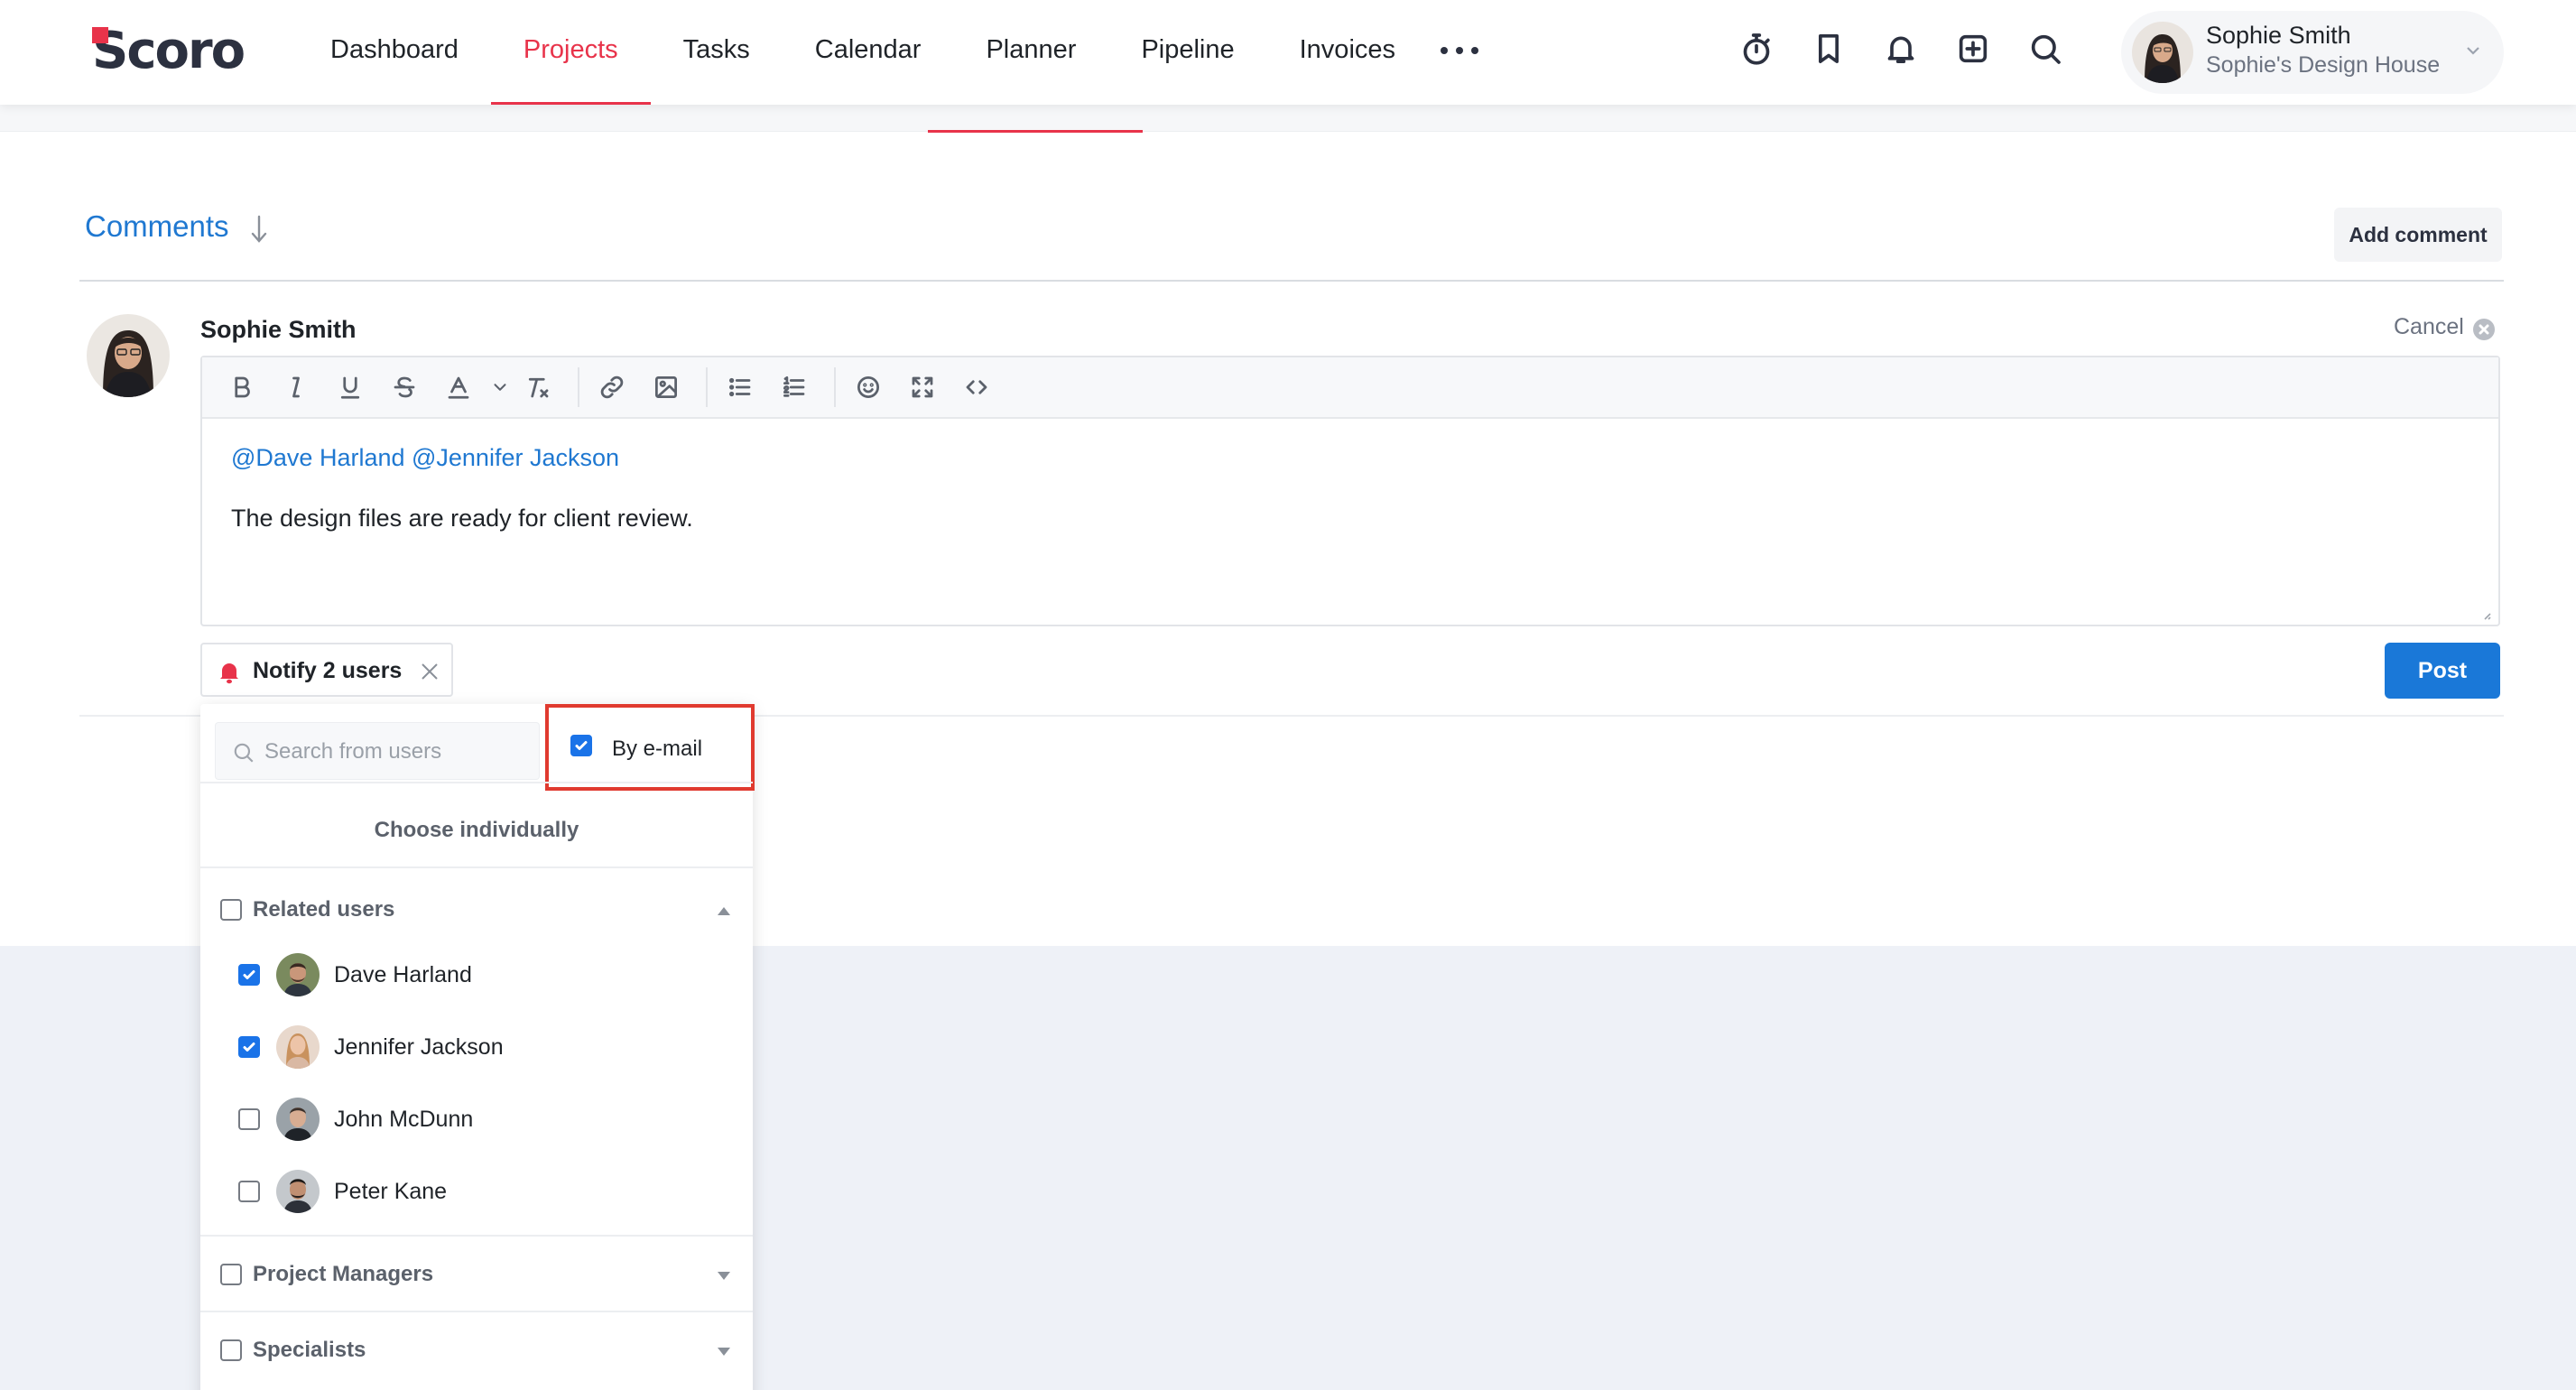 The image size is (2576, 1390). I want to click on user-menu: Sophie Smith Sophie's Design House, so click(2312, 52).